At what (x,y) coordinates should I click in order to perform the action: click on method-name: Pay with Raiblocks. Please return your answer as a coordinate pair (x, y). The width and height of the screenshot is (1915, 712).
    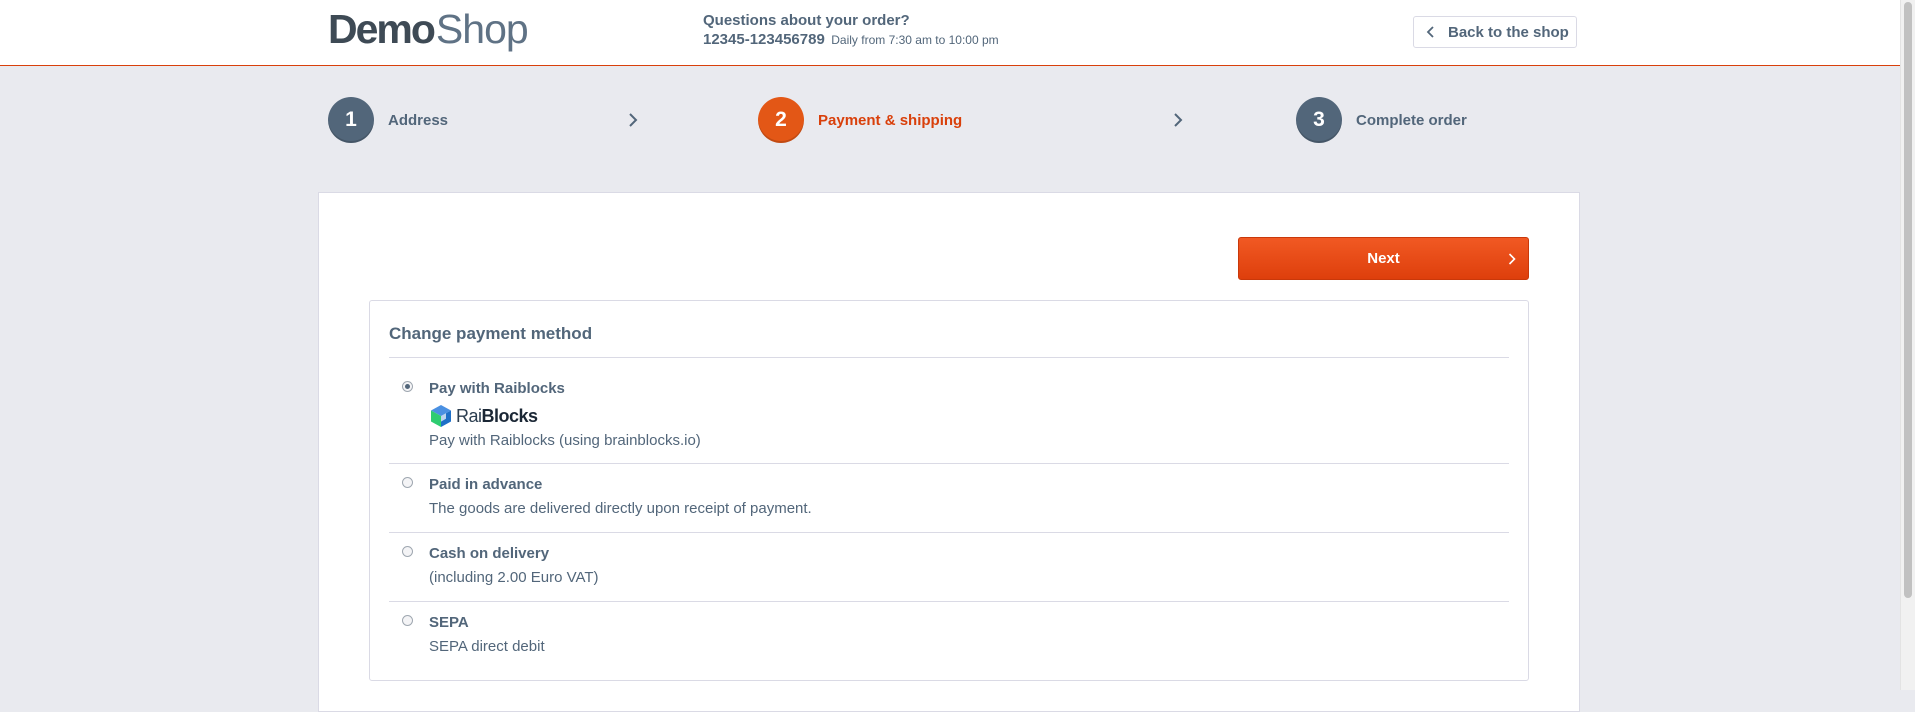
    Looking at the image, I should click on (497, 388).